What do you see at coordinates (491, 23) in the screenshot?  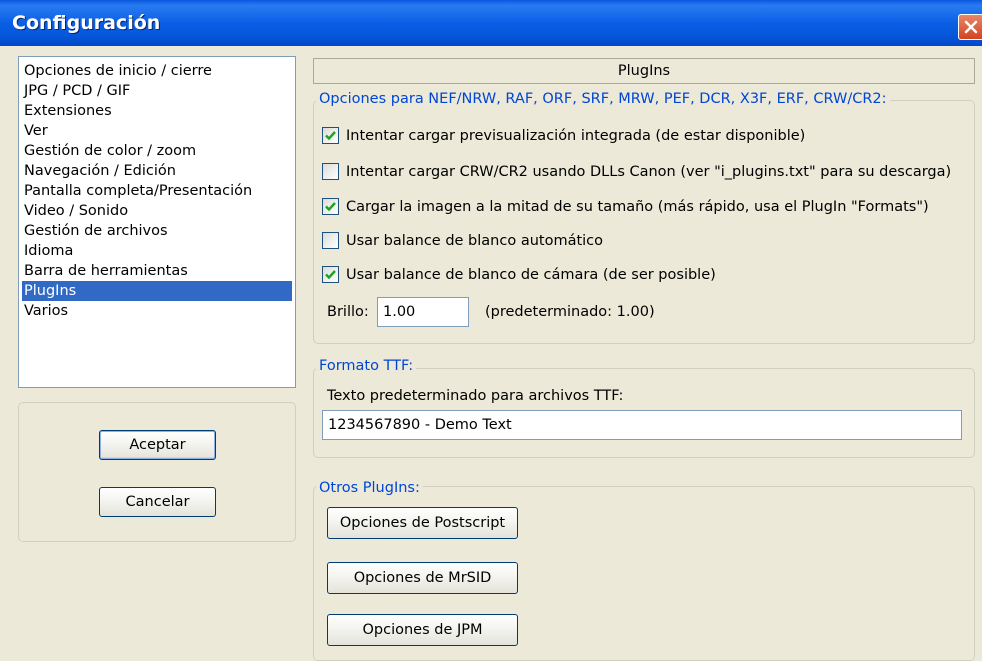 I see `title-bar: Configuración` at bounding box center [491, 23].